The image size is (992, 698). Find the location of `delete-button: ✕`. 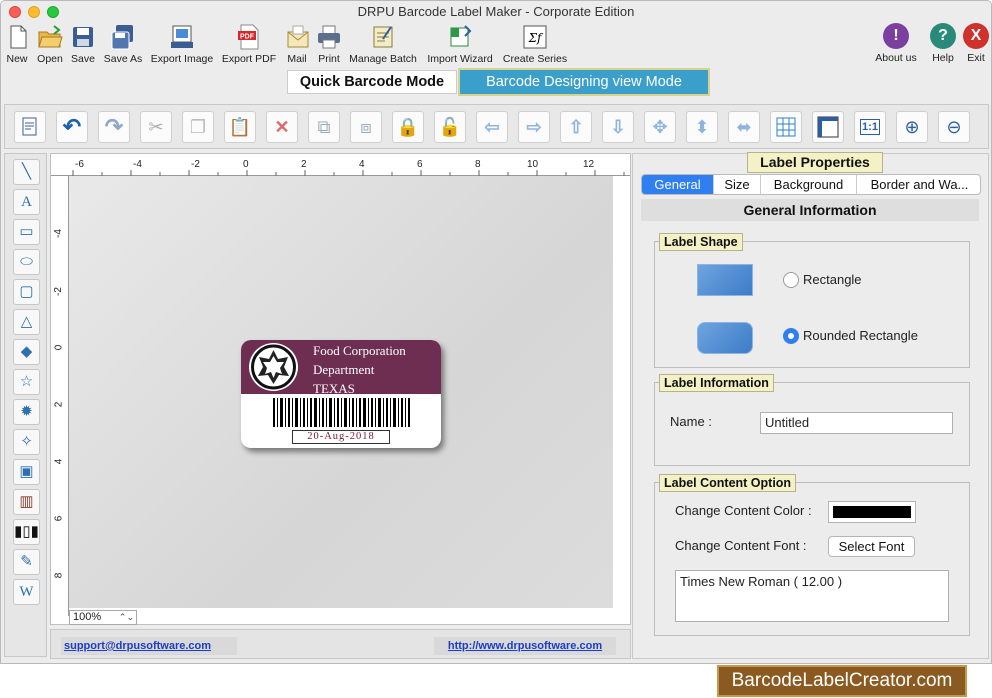

delete-button: ✕ is located at coordinates (282, 127).